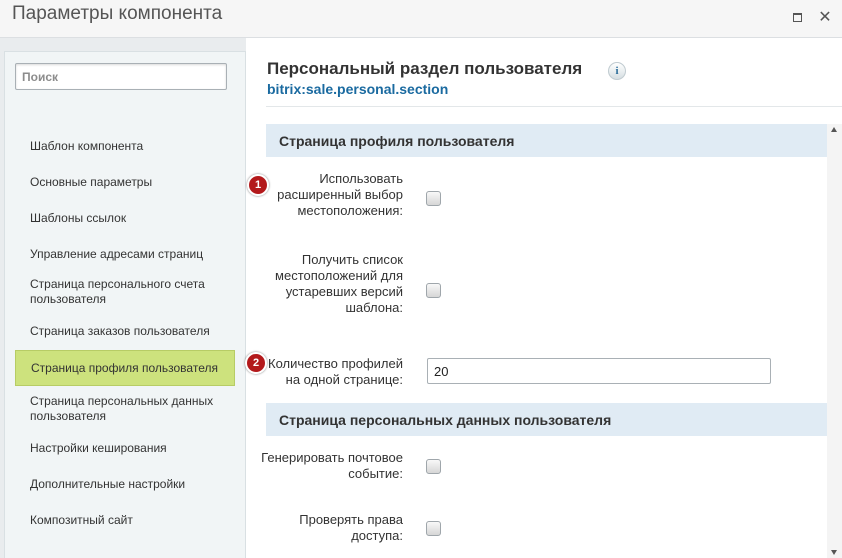 This screenshot has height=558, width=842. Describe the element at coordinates (120, 330) in the screenshot. I see `sidebar-item-label: Страница заказов пользователя` at that location.